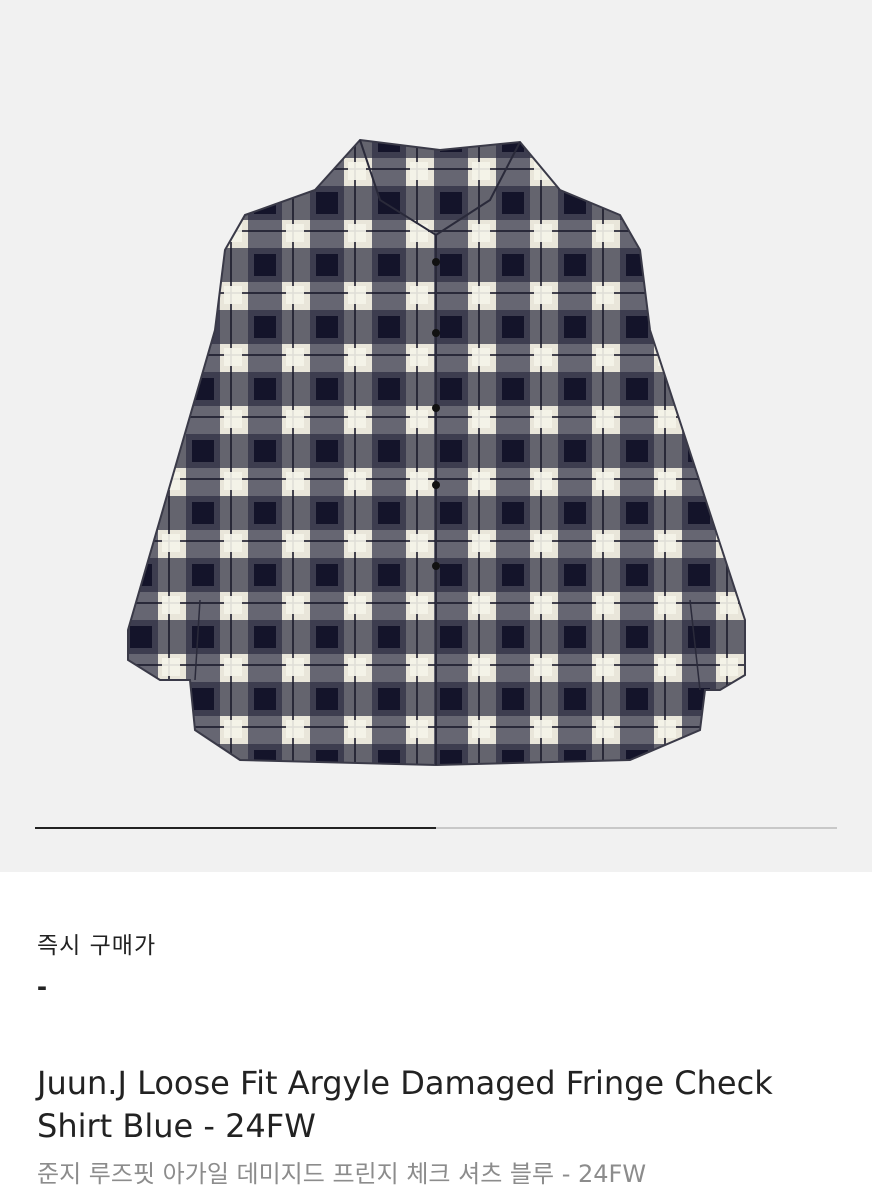 This screenshot has width=872, height=1200. Describe the element at coordinates (235, 828) in the screenshot. I see `image-carousel-progress-fill` at that location.